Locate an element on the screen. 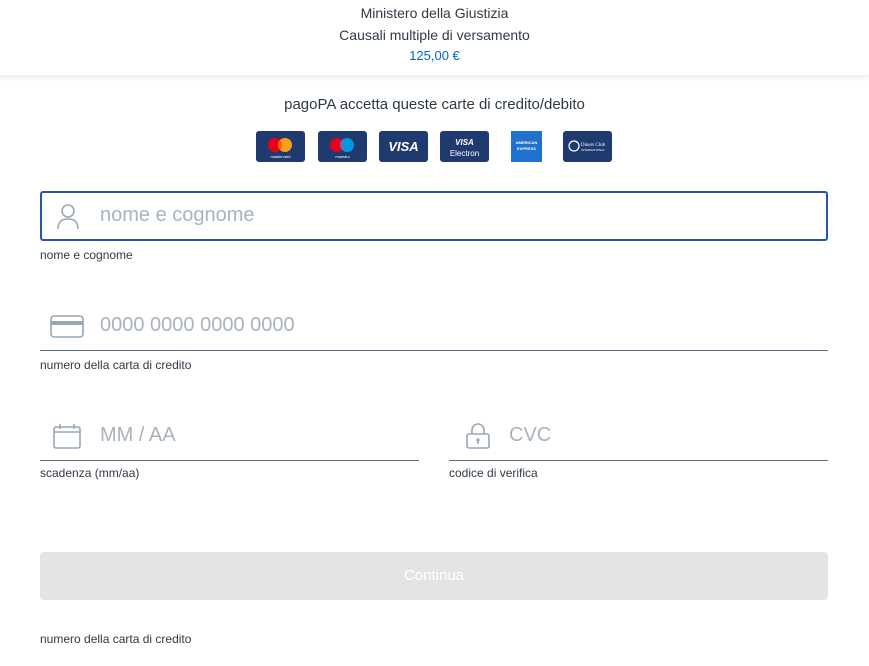  visa-electron-logo: VISA Electron is located at coordinates (464, 146).